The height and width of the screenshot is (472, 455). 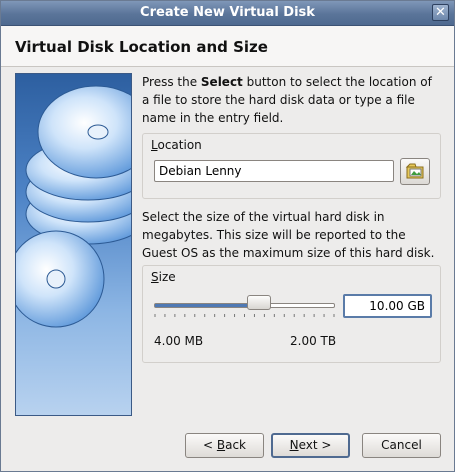 What do you see at coordinates (171, 82) in the screenshot?
I see `intro-text-pre: Press the` at bounding box center [171, 82].